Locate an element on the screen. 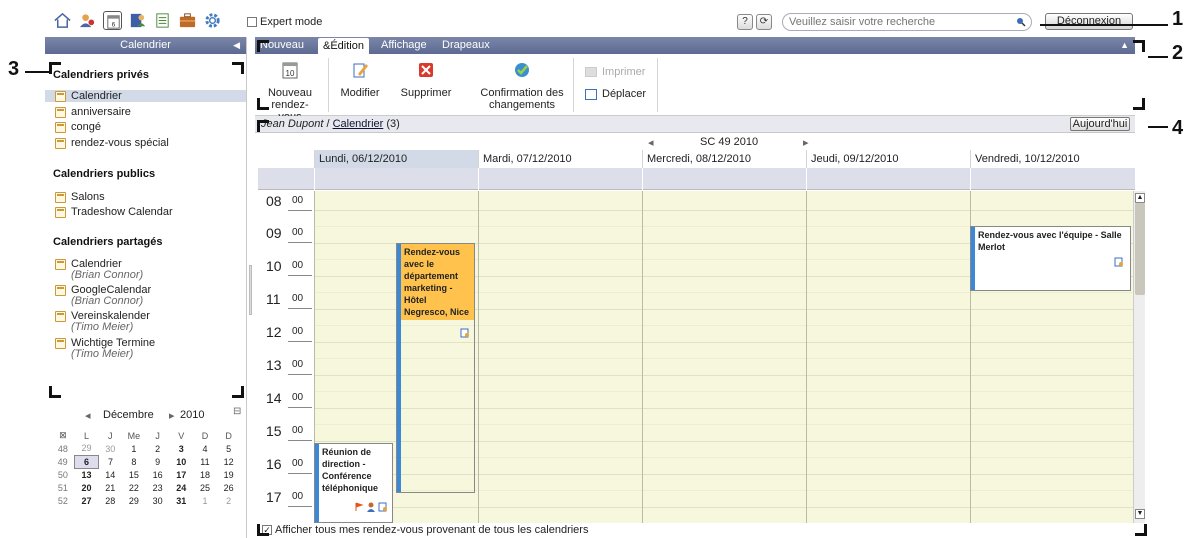  day-cell: 15 is located at coordinates (134, 474).